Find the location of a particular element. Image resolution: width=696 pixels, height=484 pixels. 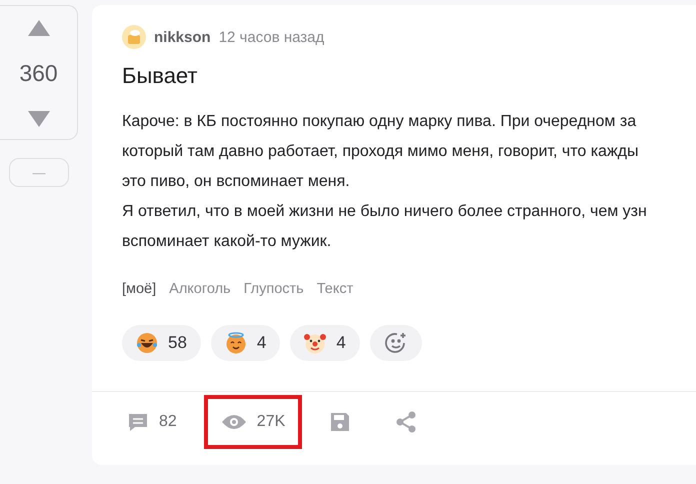

smiling-emoji-icon is located at coordinates (235, 343).